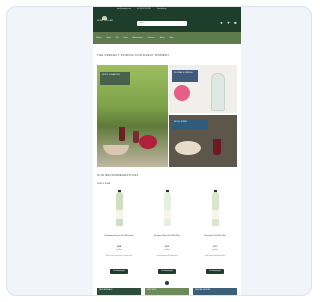 Image resolution: width=320 pixels, height=302 pixels. I want to click on promo-label: NEW ARRIVALS, so click(106, 290).